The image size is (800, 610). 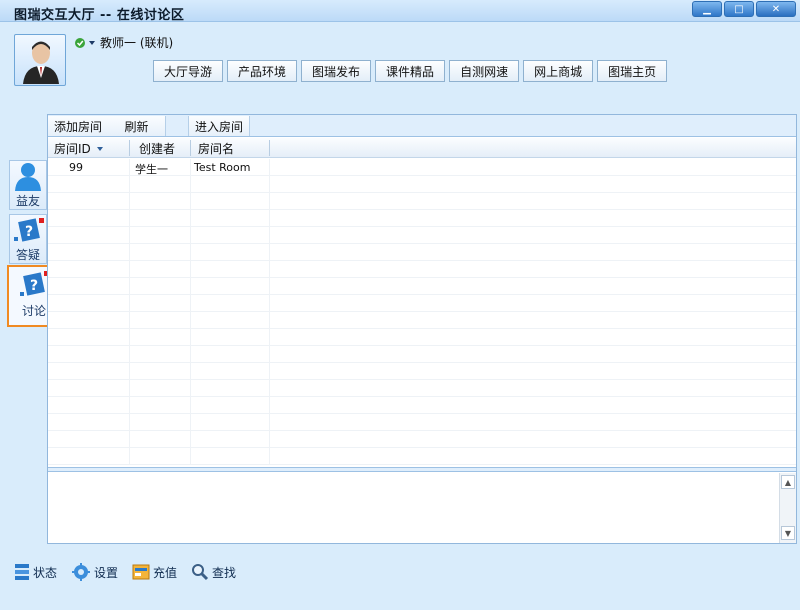 What do you see at coordinates (99, 149) in the screenshot?
I see `sort-down-icon` at bounding box center [99, 149].